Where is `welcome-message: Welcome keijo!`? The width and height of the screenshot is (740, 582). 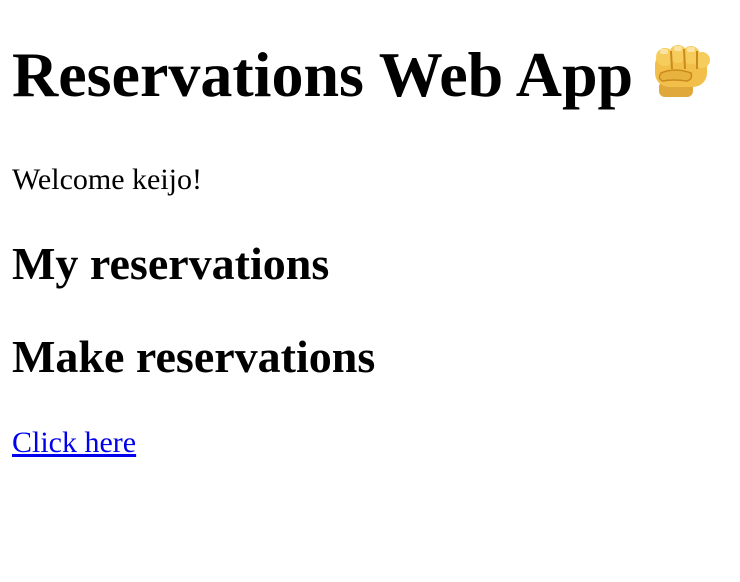
welcome-message: Welcome keijo! is located at coordinates (107, 179).